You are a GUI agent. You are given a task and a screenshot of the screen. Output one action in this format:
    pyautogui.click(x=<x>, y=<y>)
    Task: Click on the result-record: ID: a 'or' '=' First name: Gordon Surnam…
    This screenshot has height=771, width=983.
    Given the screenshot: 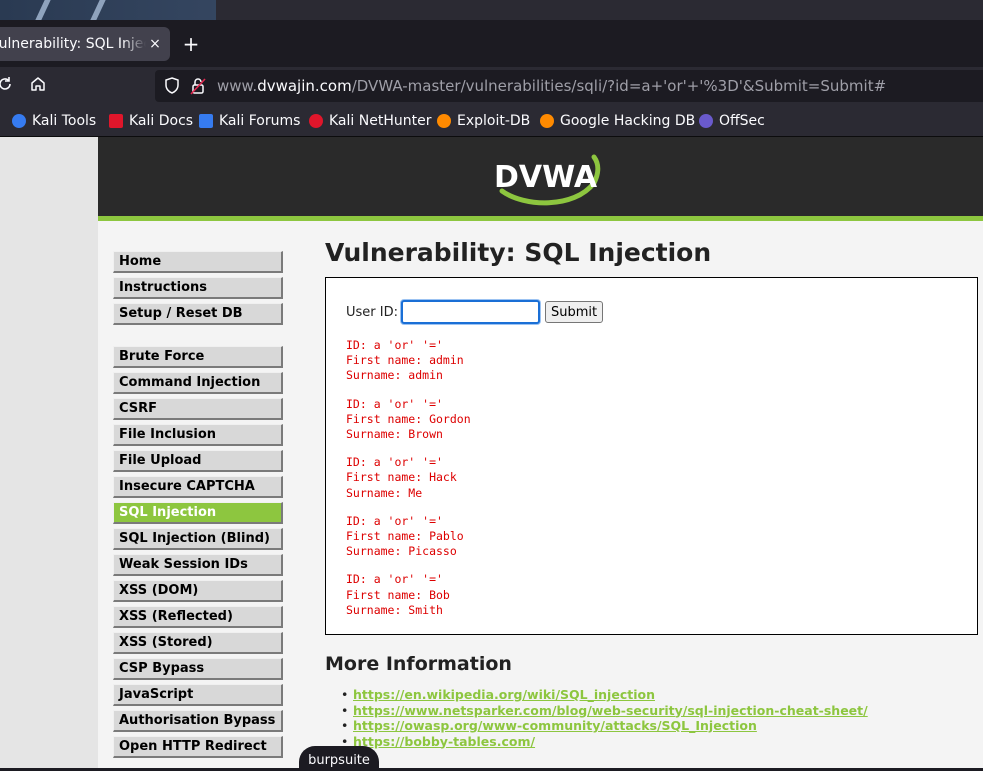 What is the action you would take?
    pyautogui.click(x=408, y=420)
    